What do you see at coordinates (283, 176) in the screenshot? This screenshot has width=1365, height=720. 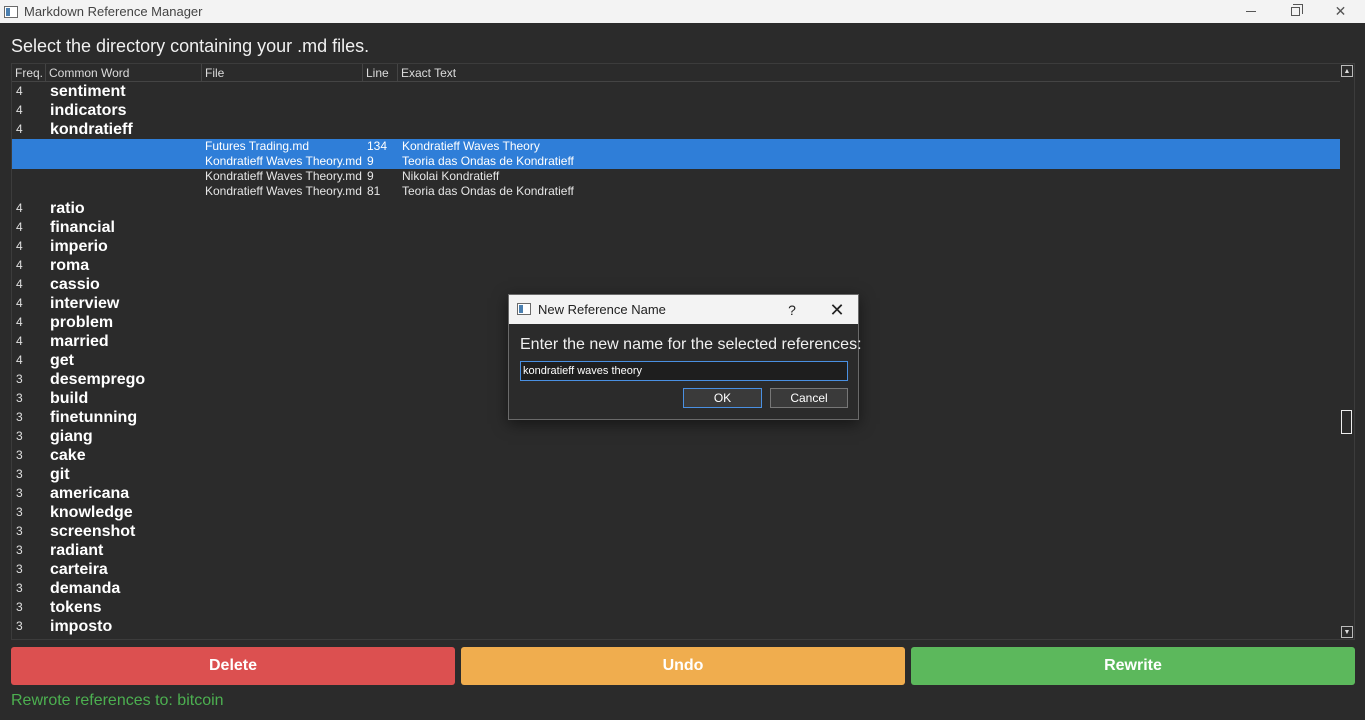 I see `file-cell: Kondratieff Waves Theory.md` at bounding box center [283, 176].